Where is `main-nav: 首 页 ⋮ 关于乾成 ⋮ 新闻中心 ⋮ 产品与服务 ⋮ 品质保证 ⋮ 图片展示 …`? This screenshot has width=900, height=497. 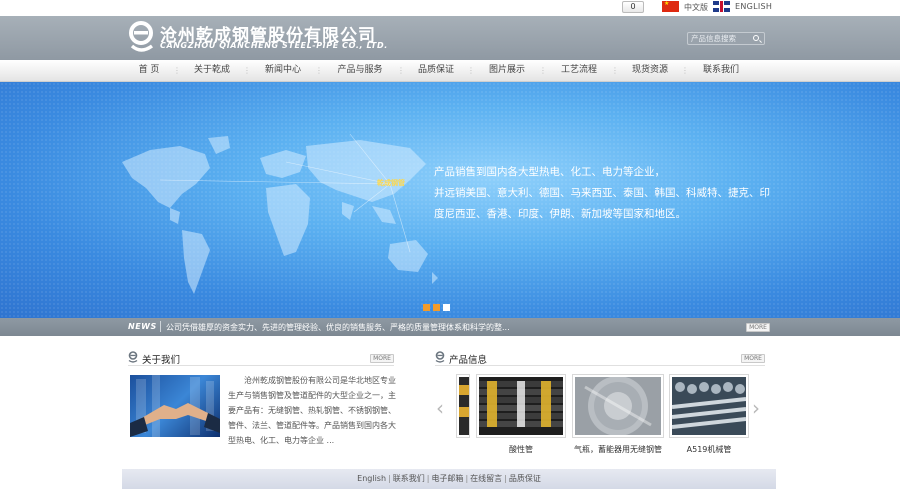
main-nav: 首 页 ⋮ 关于乾成 ⋮ 新闻中心 ⋮ 产品与服务 ⋮ 品质保证 ⋮ 图片展示 … is located at coordinates (450, 71).